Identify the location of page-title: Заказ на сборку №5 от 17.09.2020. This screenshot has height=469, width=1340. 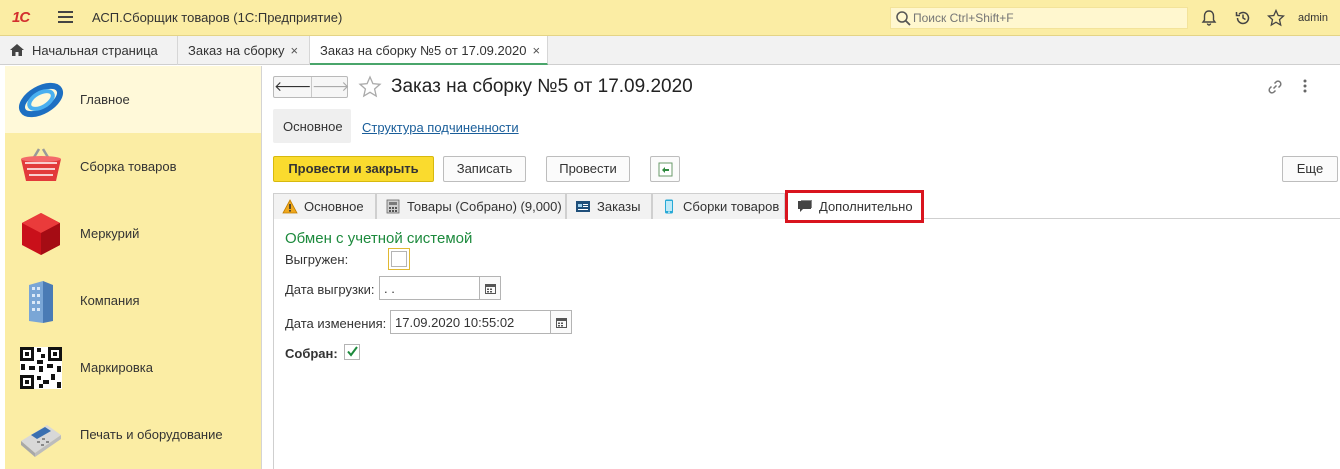
(542, 86).